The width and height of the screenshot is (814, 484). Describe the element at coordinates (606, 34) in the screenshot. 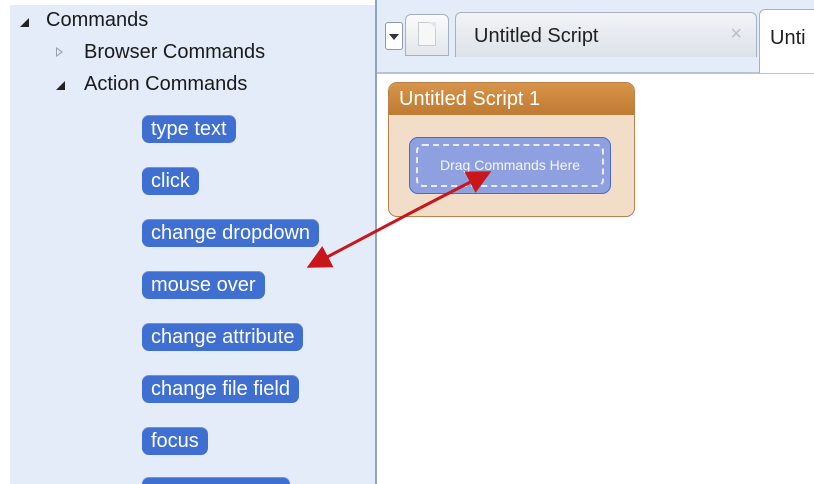

I see `tab-untitled-script: Untitled Script ×` at that location.